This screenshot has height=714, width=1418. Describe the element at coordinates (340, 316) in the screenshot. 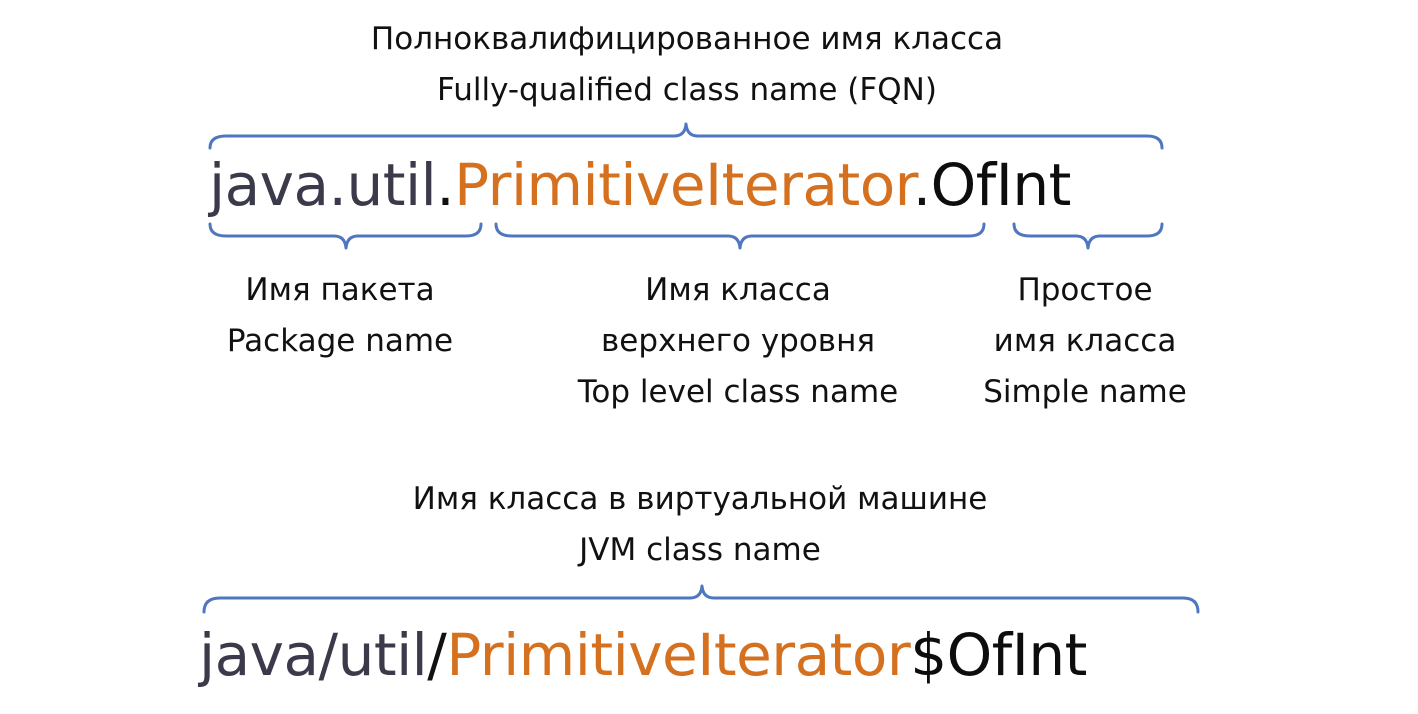

I see `package-label: Имя пакета Package name` at that location.